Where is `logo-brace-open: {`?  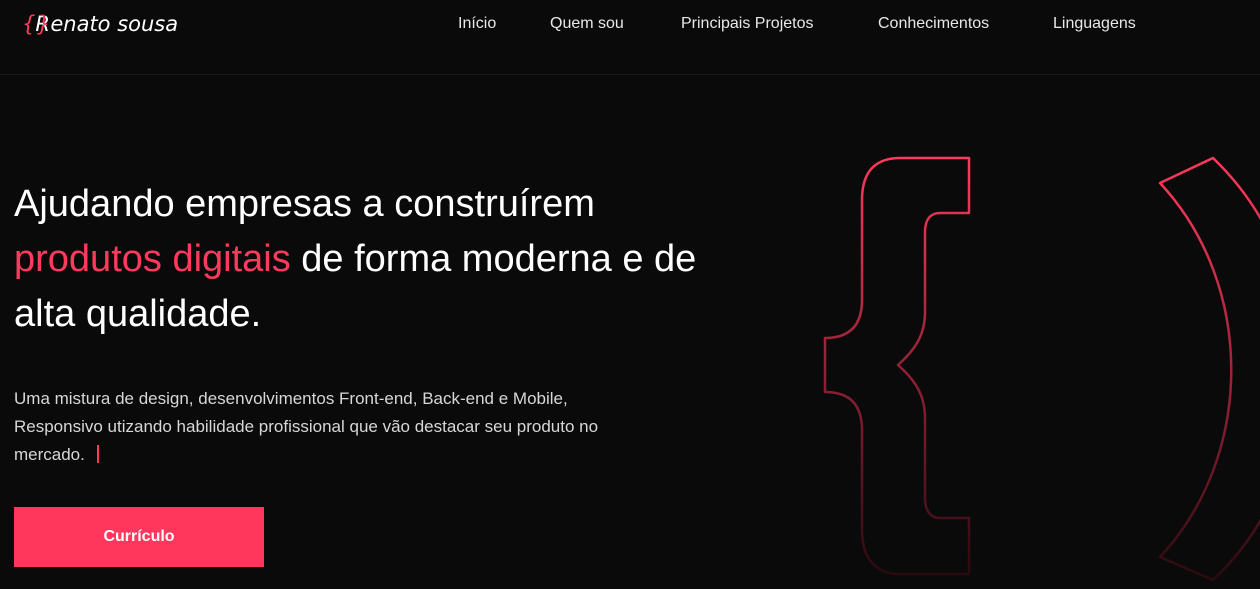
logo-brace-open: { is located at coordinates (29, 24).